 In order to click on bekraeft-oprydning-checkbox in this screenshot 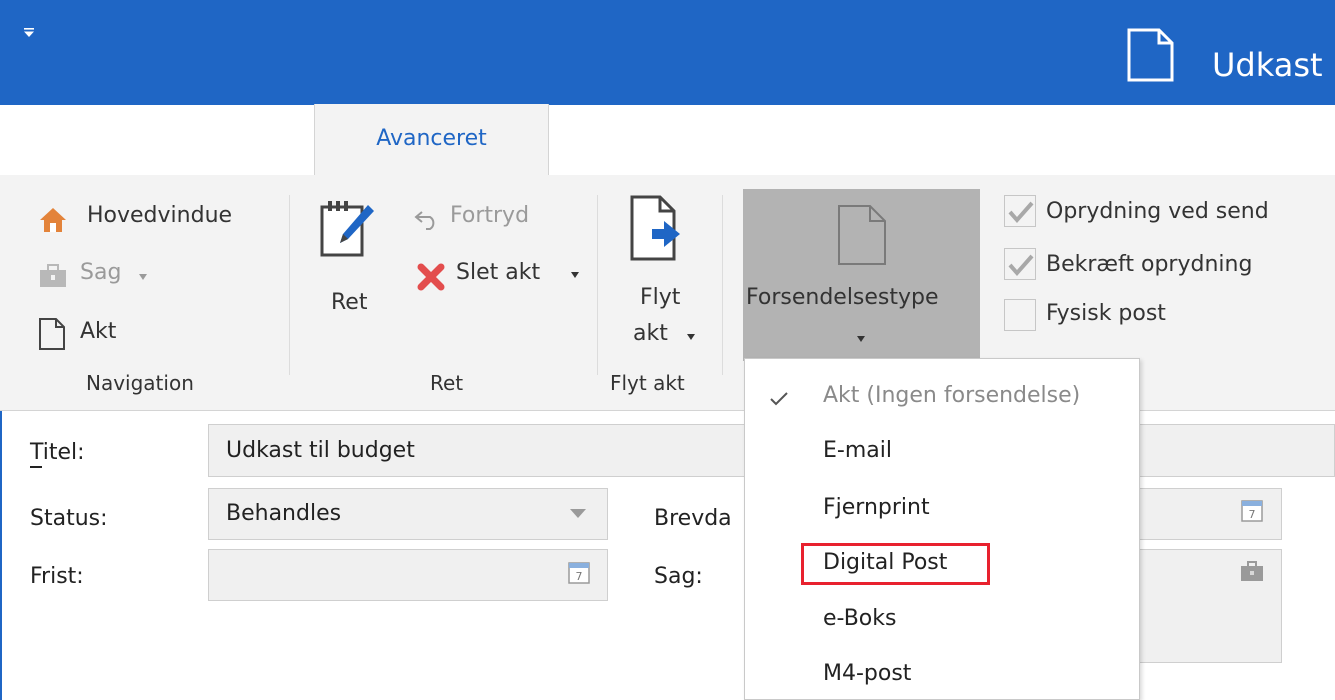, I will do `click(1020, 264)`.